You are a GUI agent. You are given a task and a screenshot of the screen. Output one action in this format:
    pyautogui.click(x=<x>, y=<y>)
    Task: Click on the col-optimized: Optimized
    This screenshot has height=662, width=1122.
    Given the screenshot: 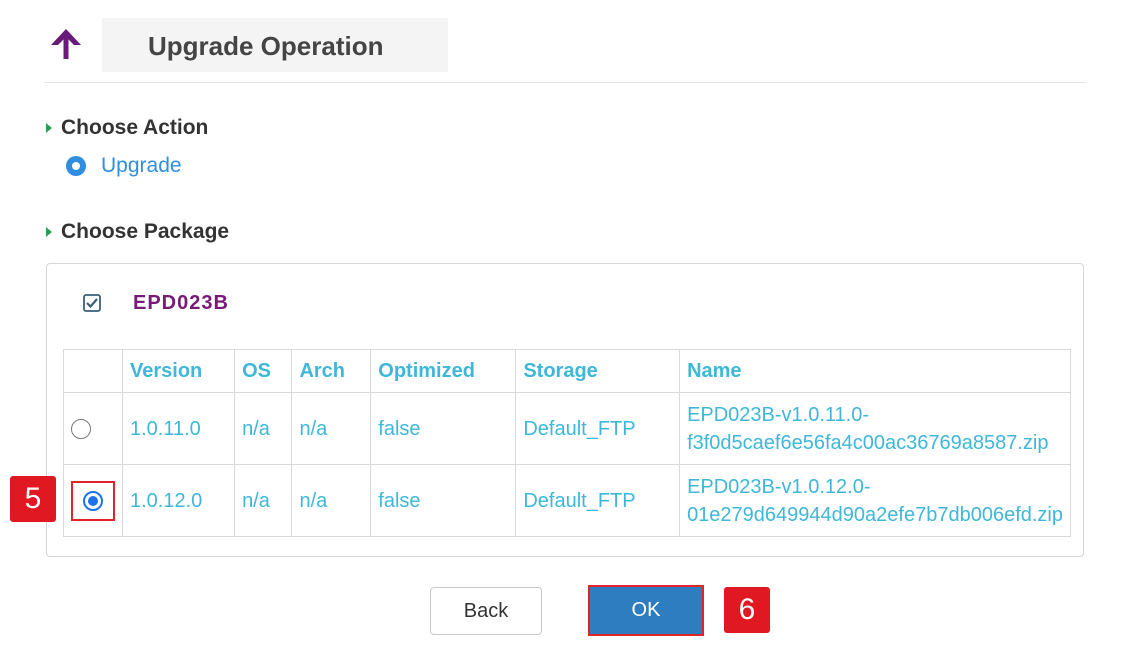 What is the action you would take?
    pyautogui.click(x=443, y=371)
    